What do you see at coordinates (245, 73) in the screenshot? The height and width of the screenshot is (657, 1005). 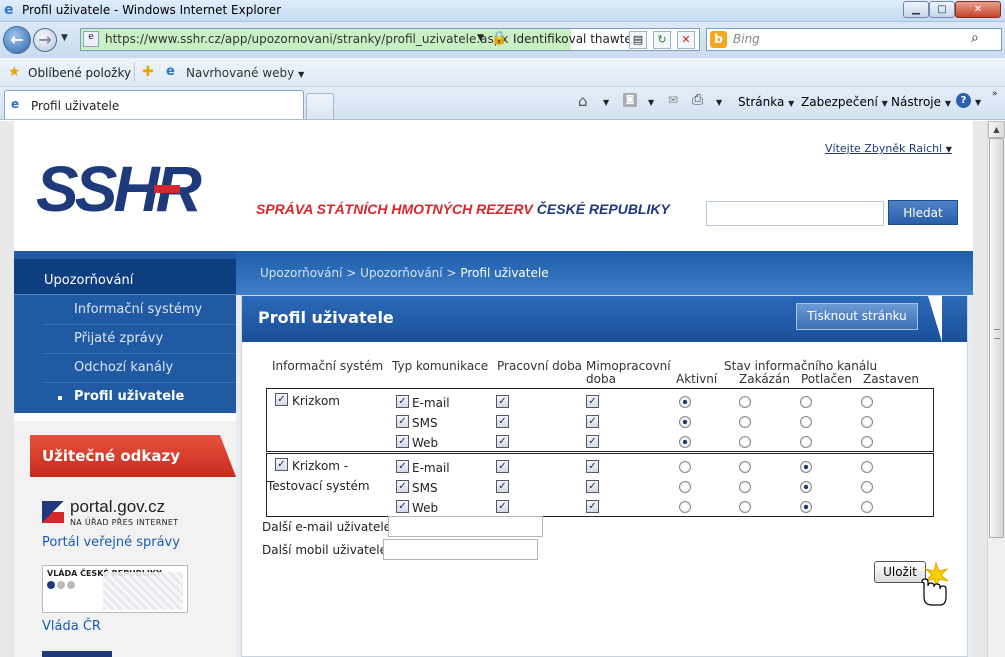 I see `suggested-sites-button: Navrhované weby ▼` at bounding box center [245, 73].